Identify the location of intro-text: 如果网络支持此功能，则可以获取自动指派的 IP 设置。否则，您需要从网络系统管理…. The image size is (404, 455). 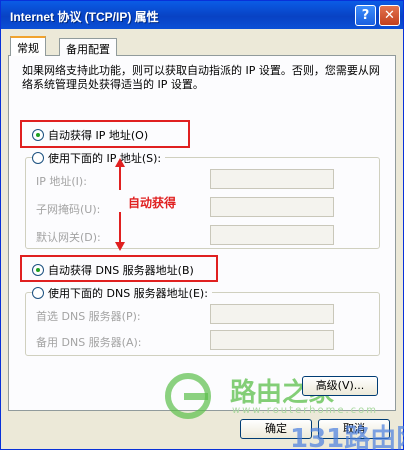
(201, 77).